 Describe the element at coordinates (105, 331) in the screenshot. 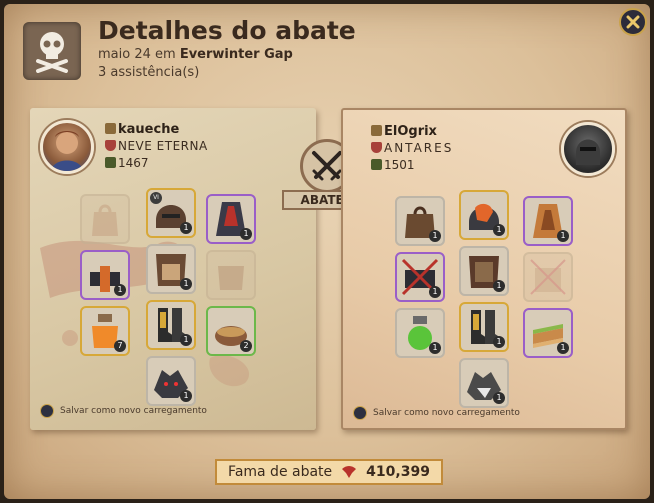

I see `potion-slot: 7` at that location.